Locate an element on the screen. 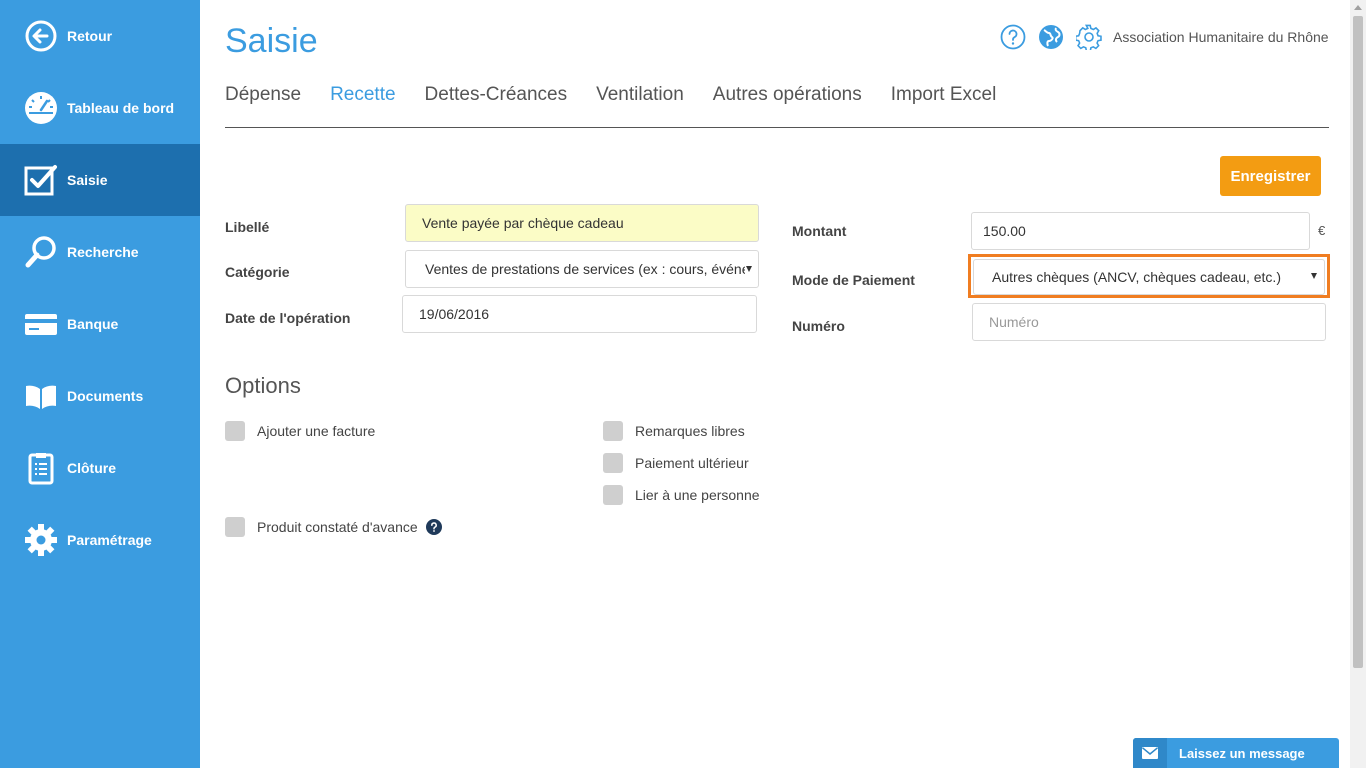 The height and width of the screenshot is (768, 1366). tab-autres-operations: Autres opérations is located at coordinates (787, 95).